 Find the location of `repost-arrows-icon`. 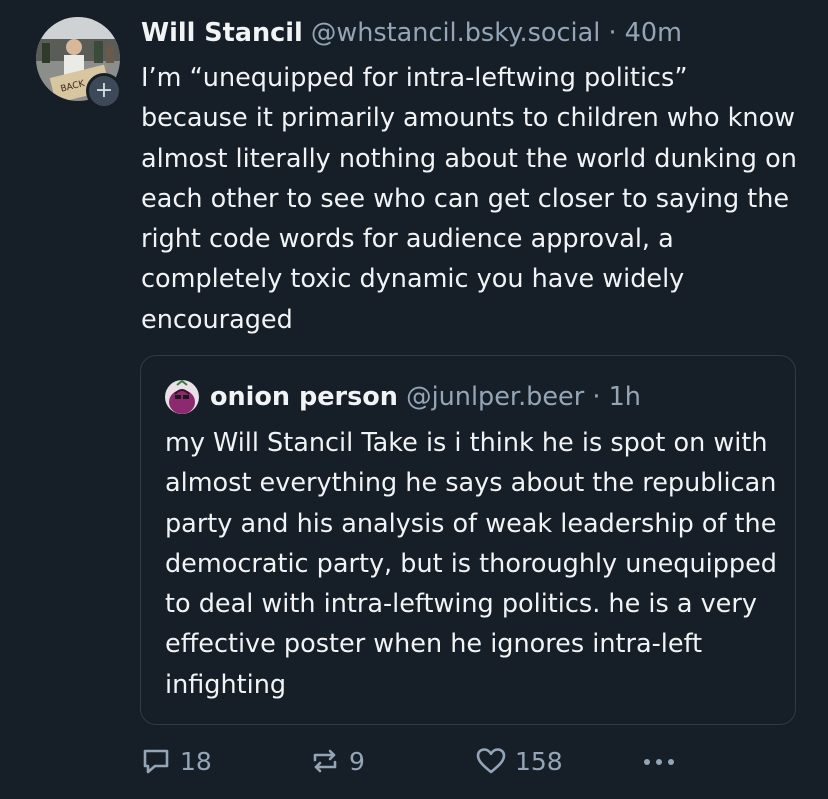

repost-arrows-icon is located at coordinates (325, 761).